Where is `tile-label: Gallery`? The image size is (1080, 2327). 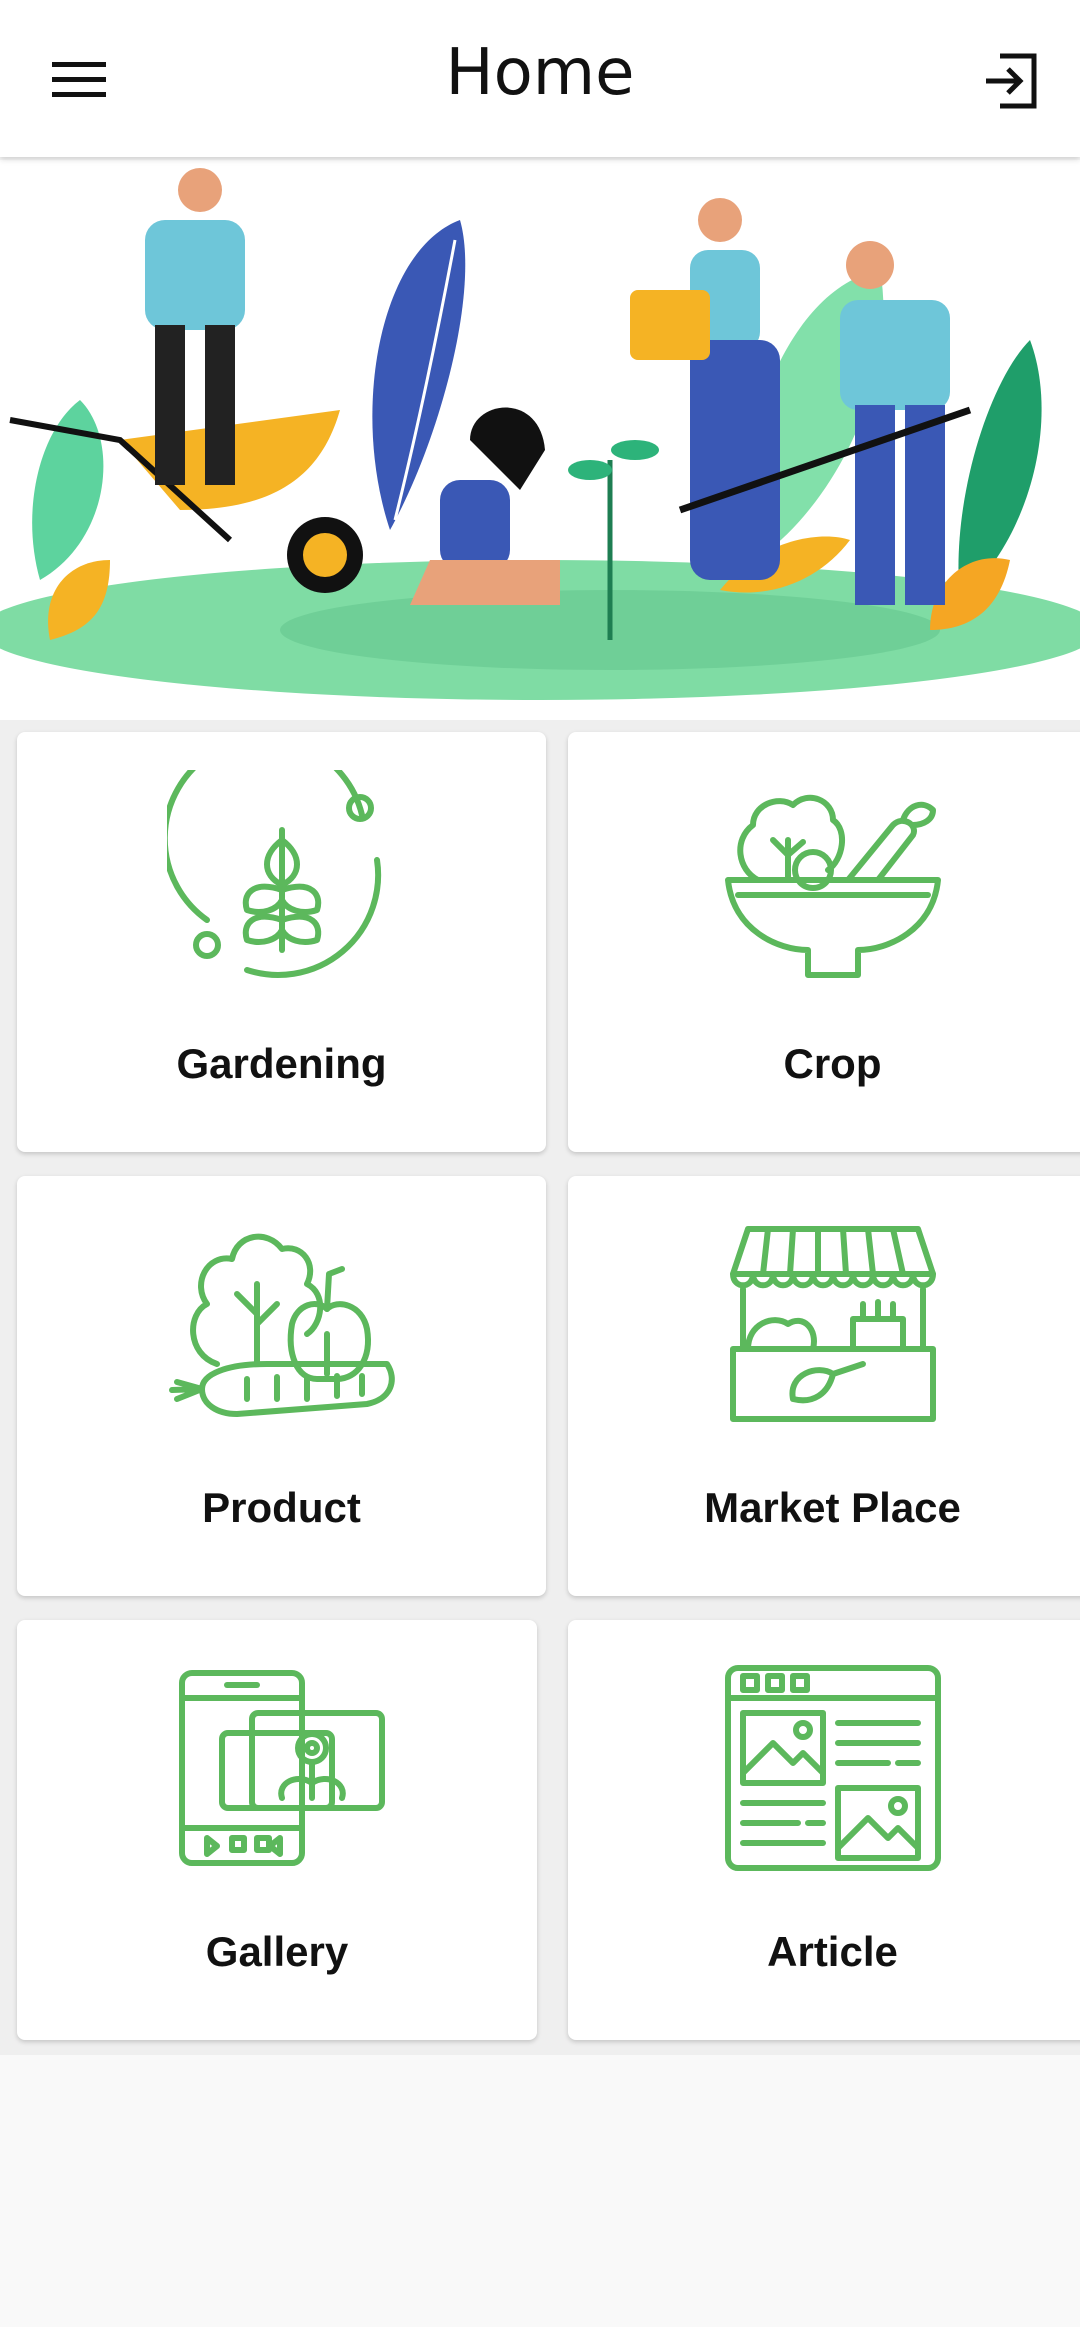 tile-label: Gallery is located at coordinates (277, 1951).